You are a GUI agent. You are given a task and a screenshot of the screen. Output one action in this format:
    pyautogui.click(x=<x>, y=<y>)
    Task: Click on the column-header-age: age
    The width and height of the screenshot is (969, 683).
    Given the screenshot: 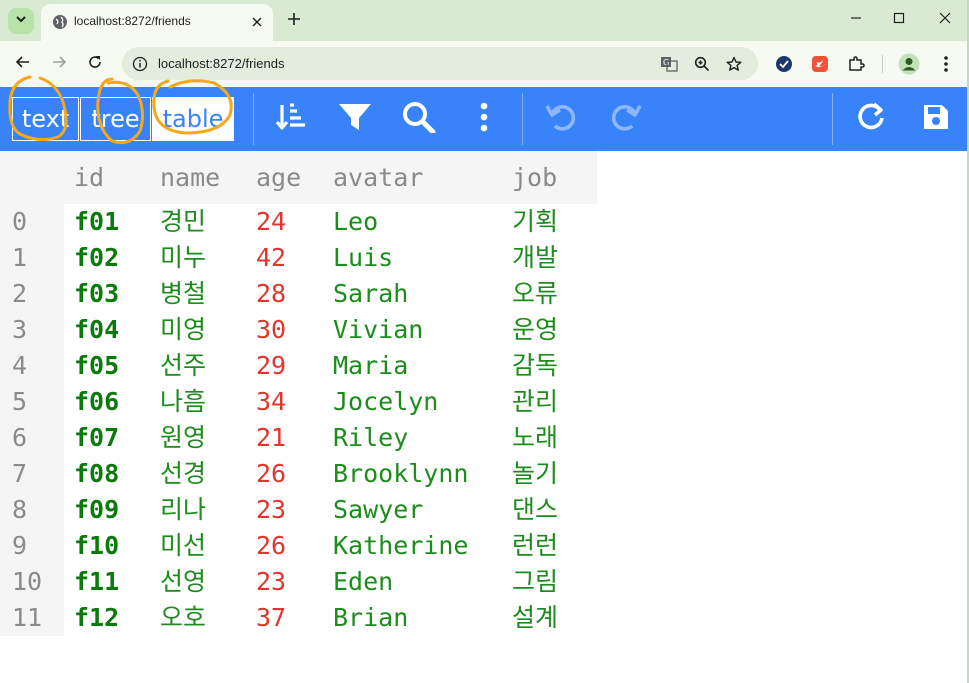 What is the action you would take?
    pyautogui.click(x=278, y=178)
    